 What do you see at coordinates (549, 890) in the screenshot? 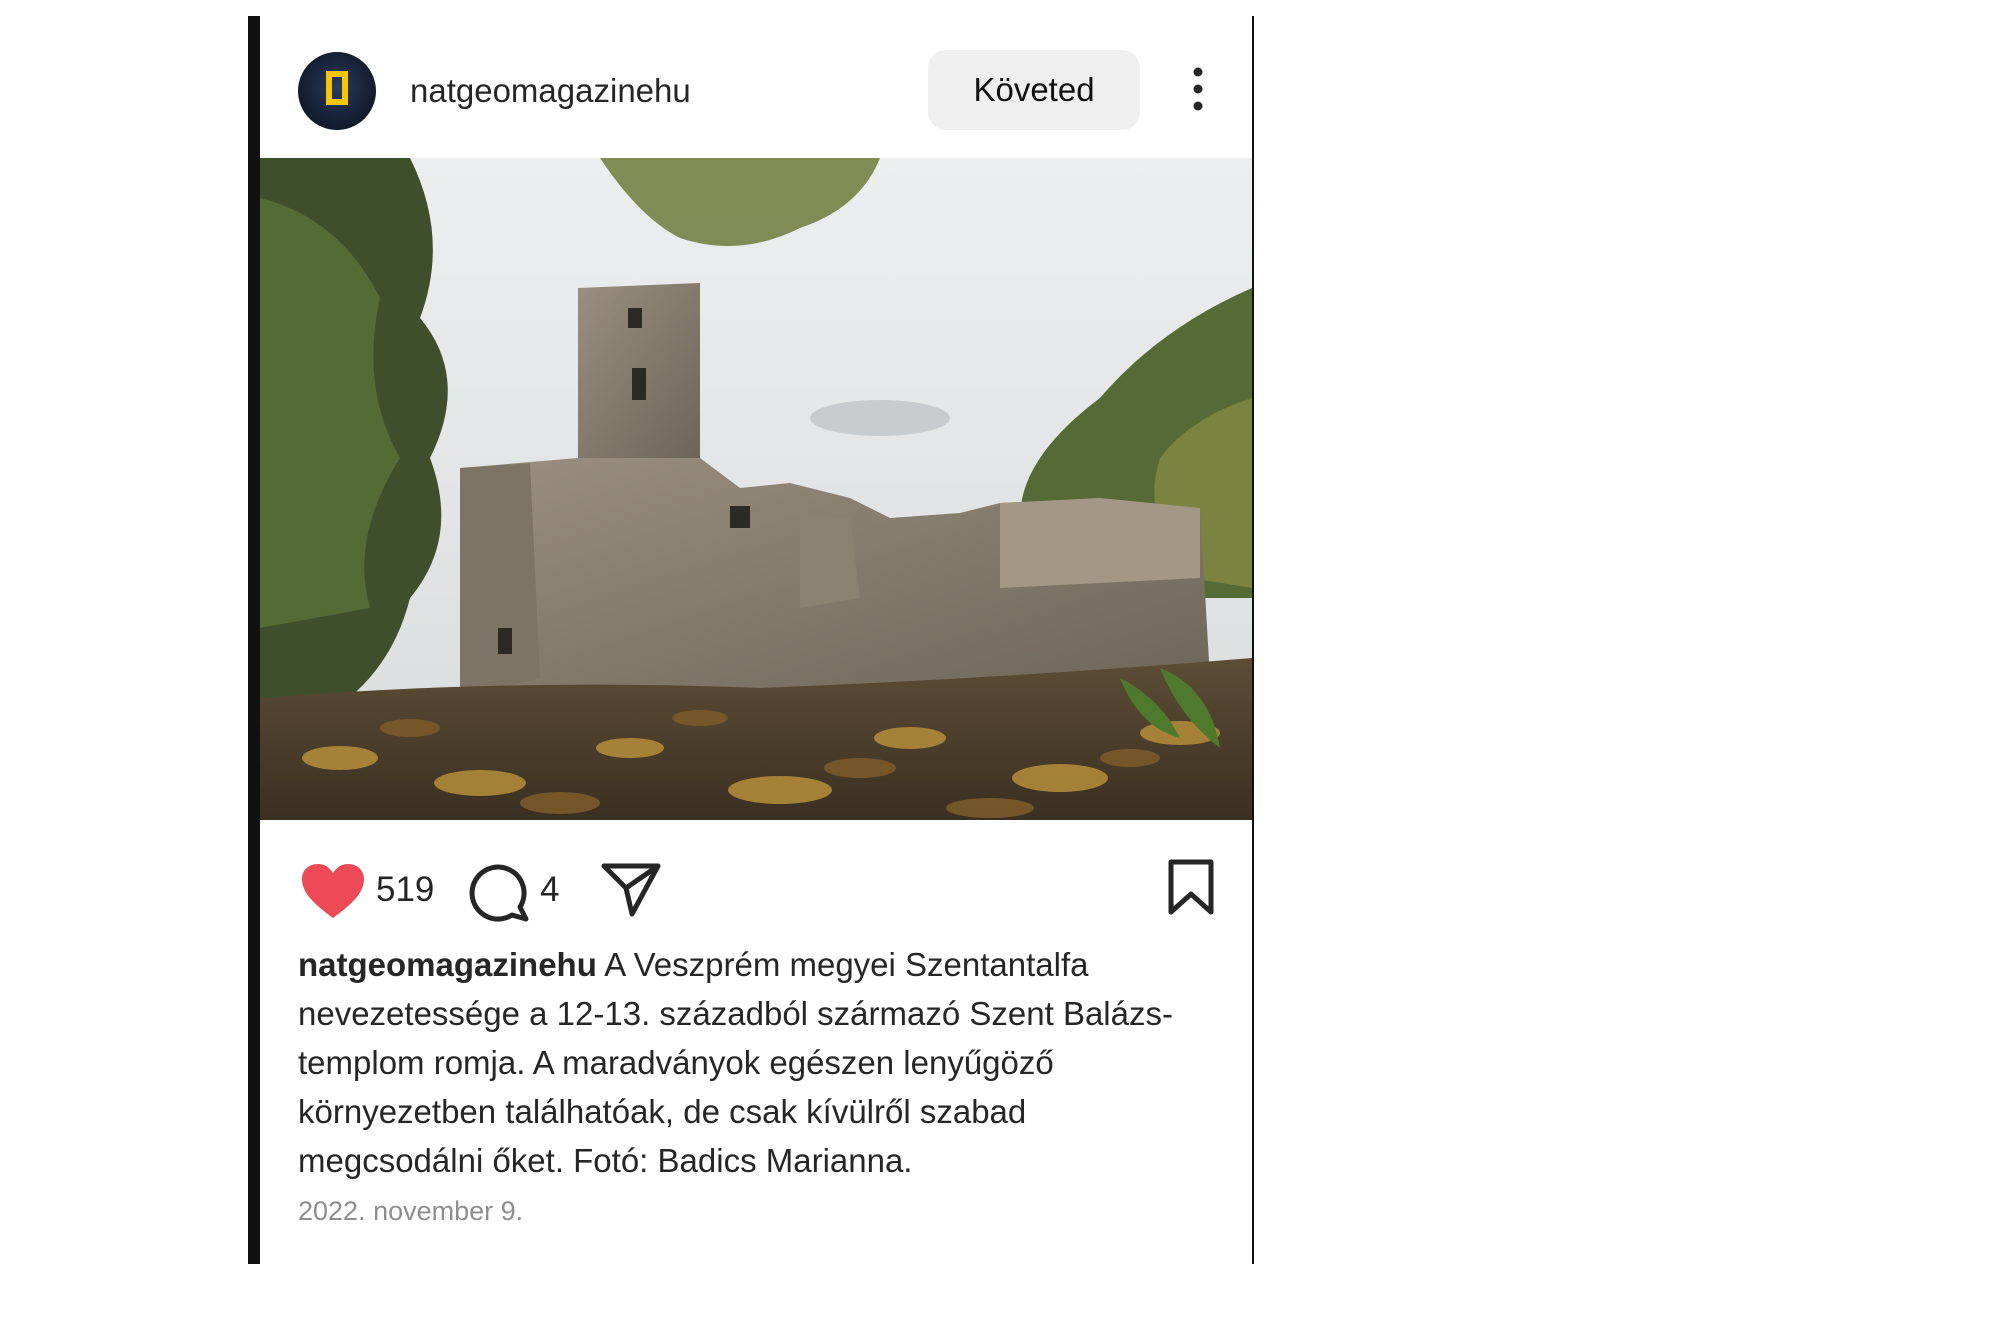
I see `comments-count: 4` at bounding box center [549, 890].